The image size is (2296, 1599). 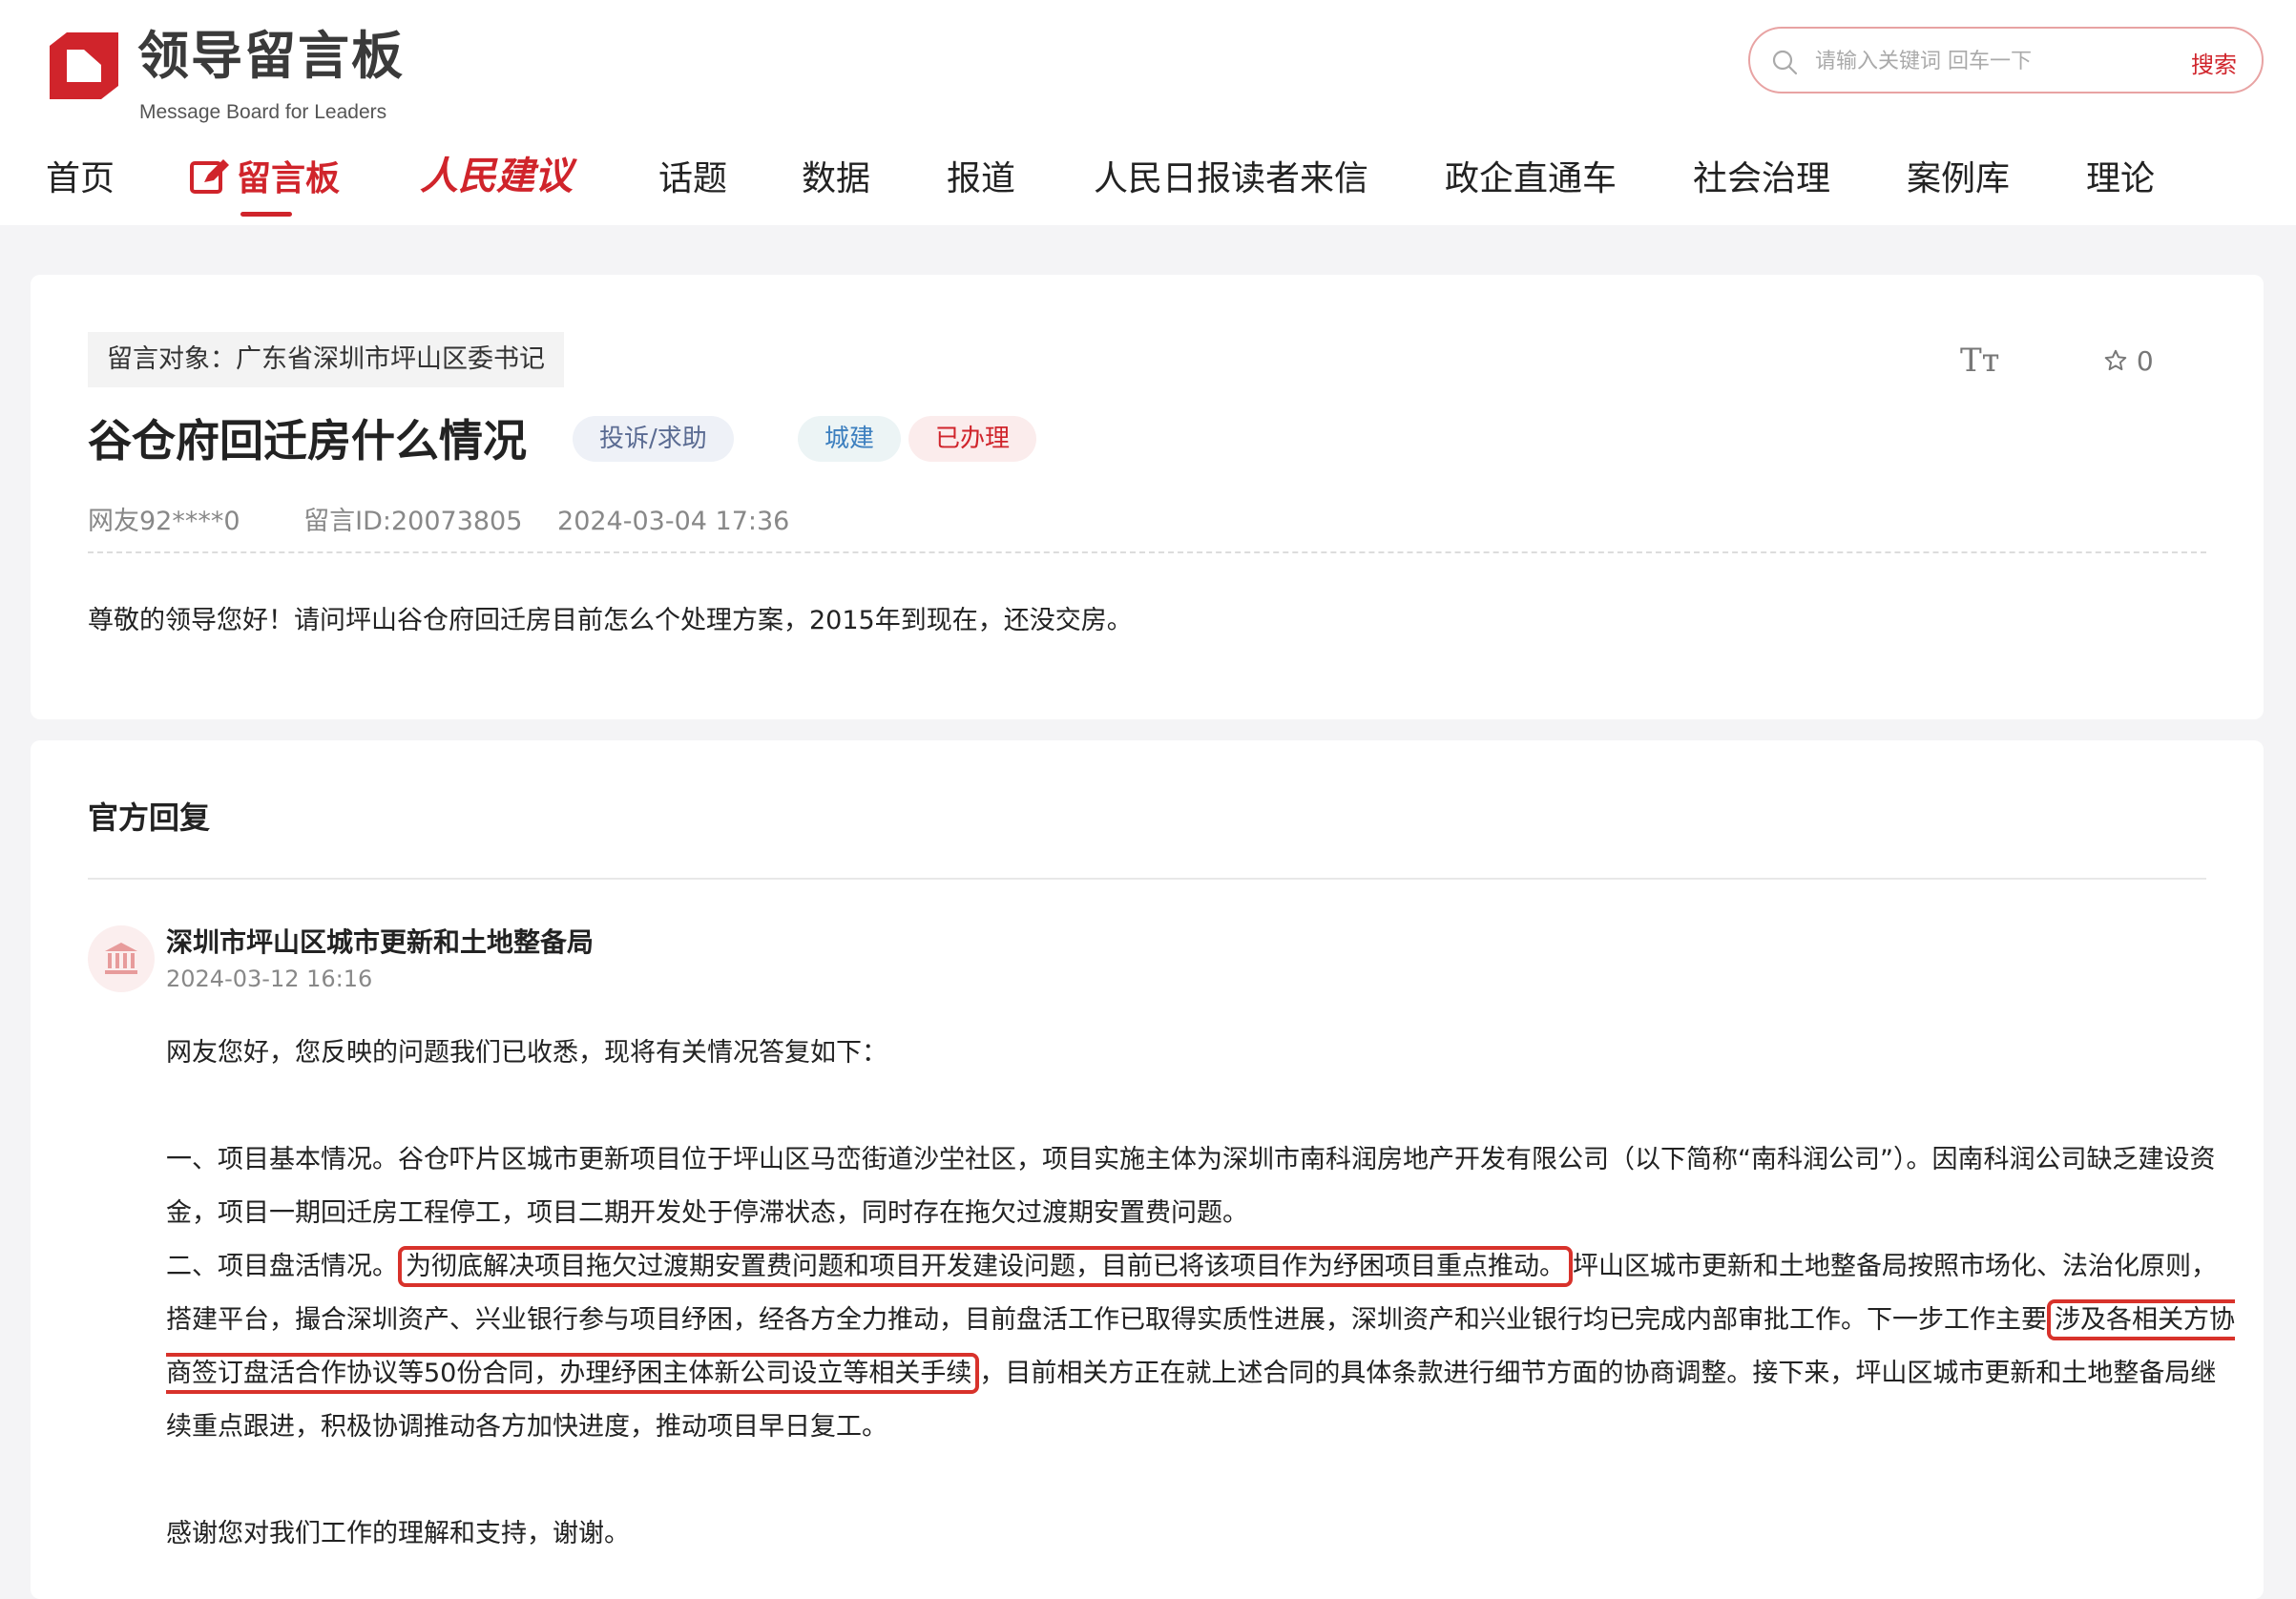 What do you see at coordinates (289, 178) in the screenshot?
I see `nav-item-message-board-label: 留言板` at bounding box center [289, 178].